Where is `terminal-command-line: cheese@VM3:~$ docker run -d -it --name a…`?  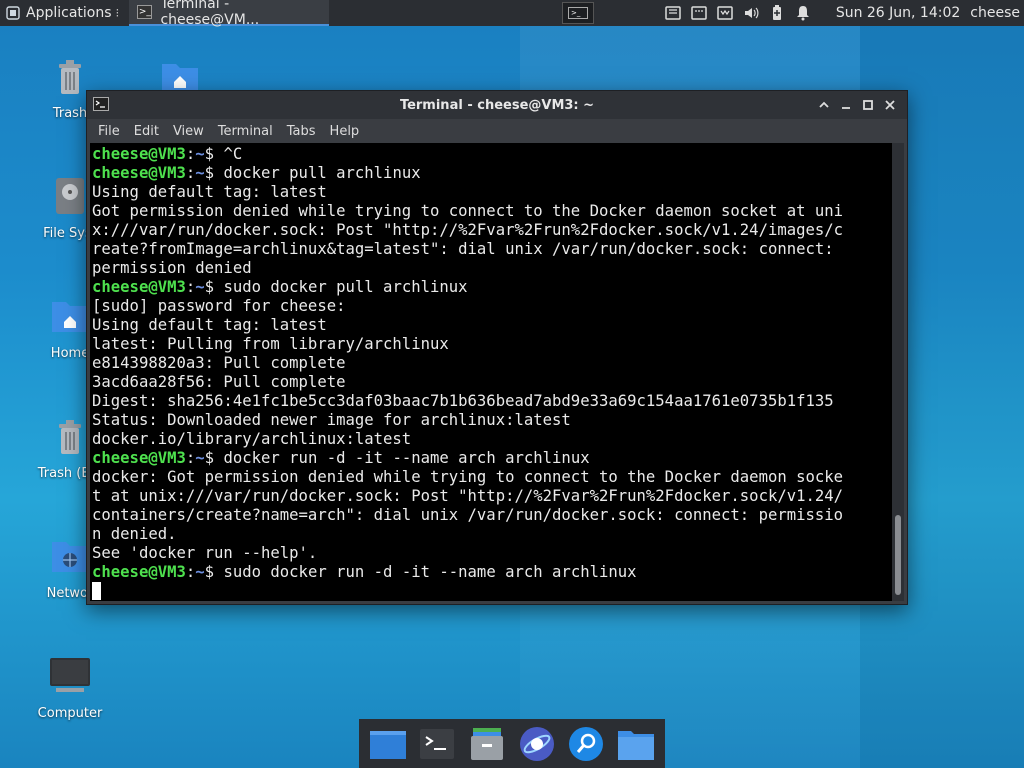 terminal-command-line: cheese@VM3:~$ docker run -d -it --name a… is located at coordinates (341, 458).